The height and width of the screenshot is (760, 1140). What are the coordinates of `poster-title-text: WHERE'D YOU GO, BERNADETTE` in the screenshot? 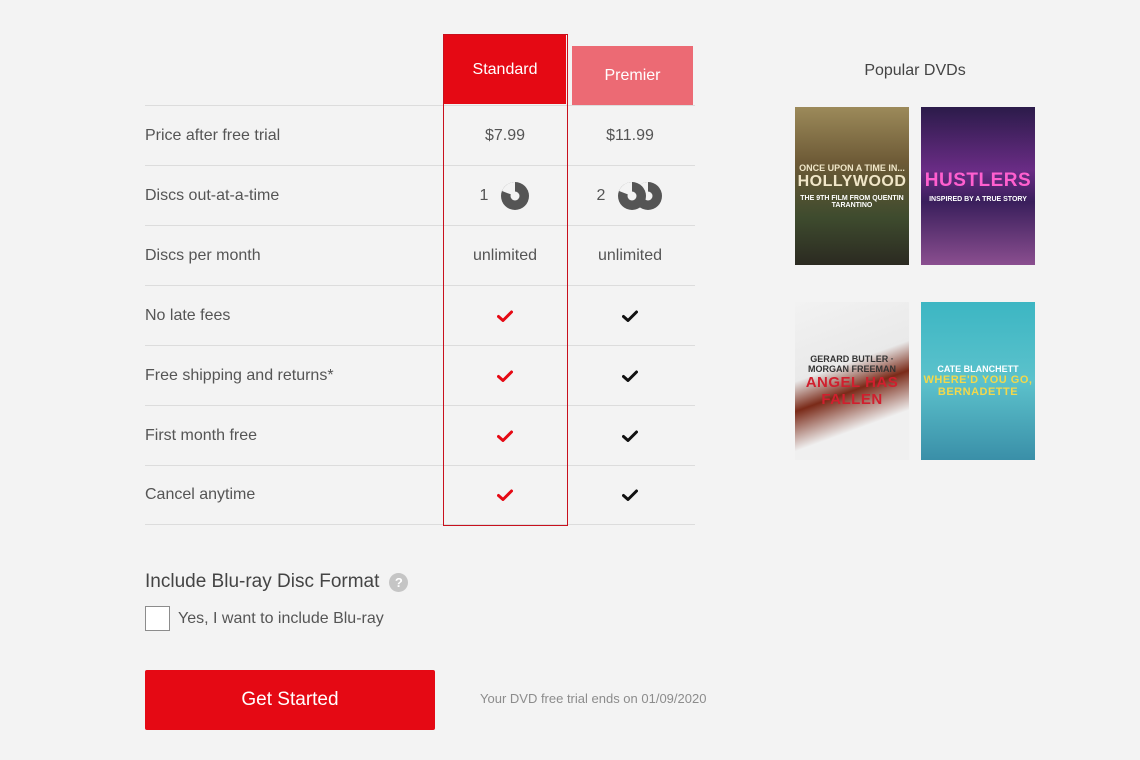 It's located at (978, 386).